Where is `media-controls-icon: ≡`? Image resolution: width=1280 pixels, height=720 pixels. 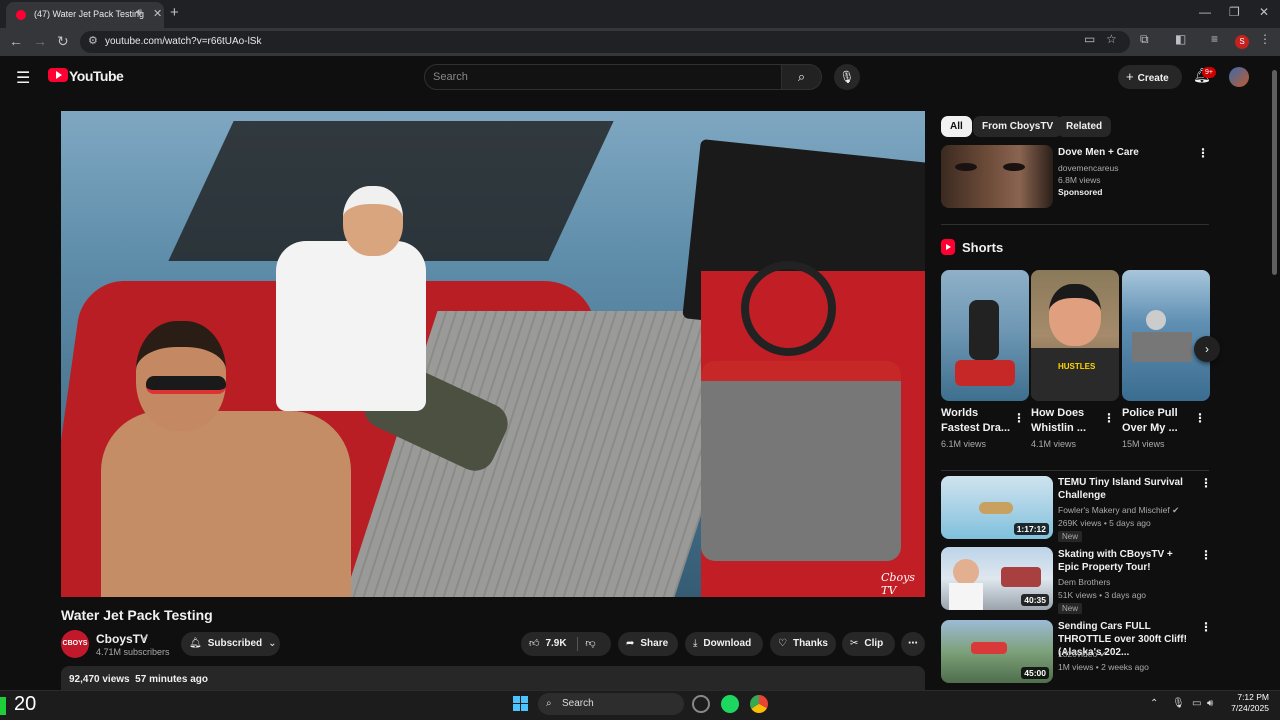 media-controls-icon: ≡ is located at coordinates (1214, 39).